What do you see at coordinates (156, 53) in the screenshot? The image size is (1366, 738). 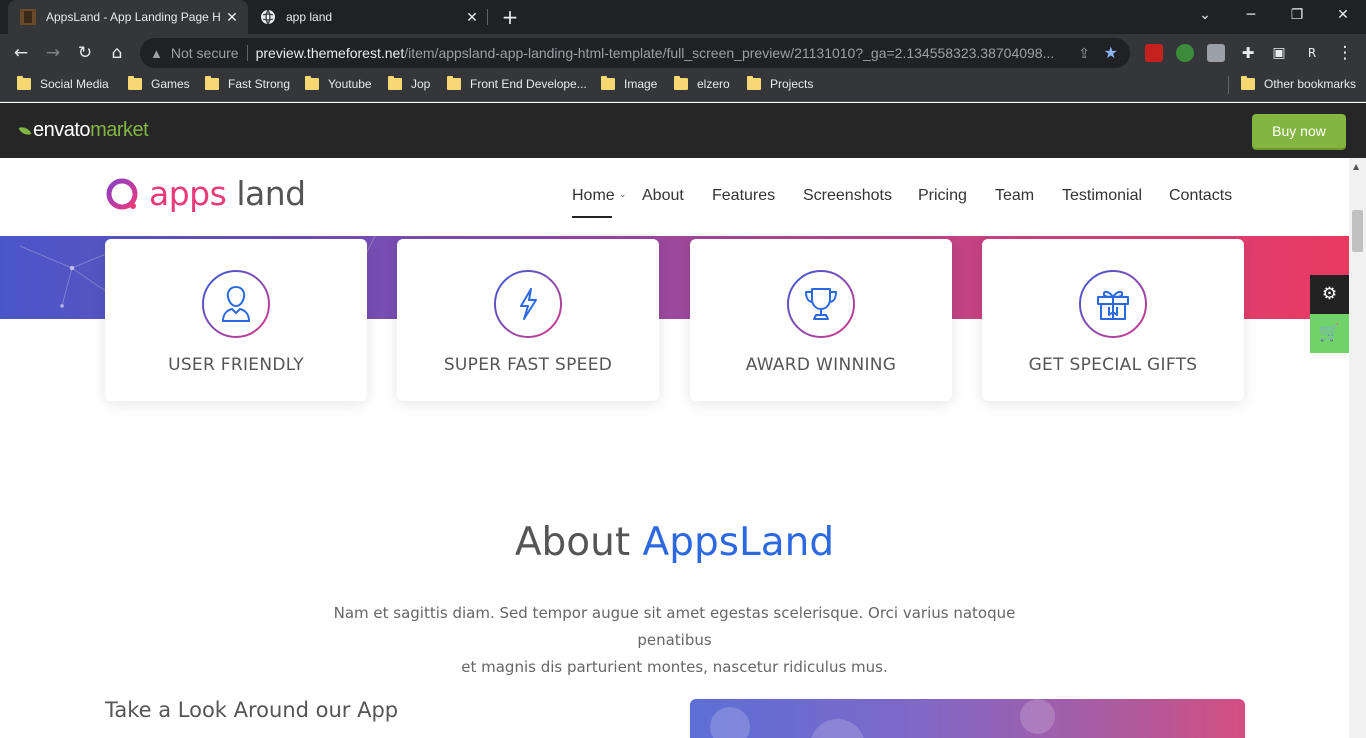 I see `warning-triangle-icon: ▲` at bounding box center [156, 53].